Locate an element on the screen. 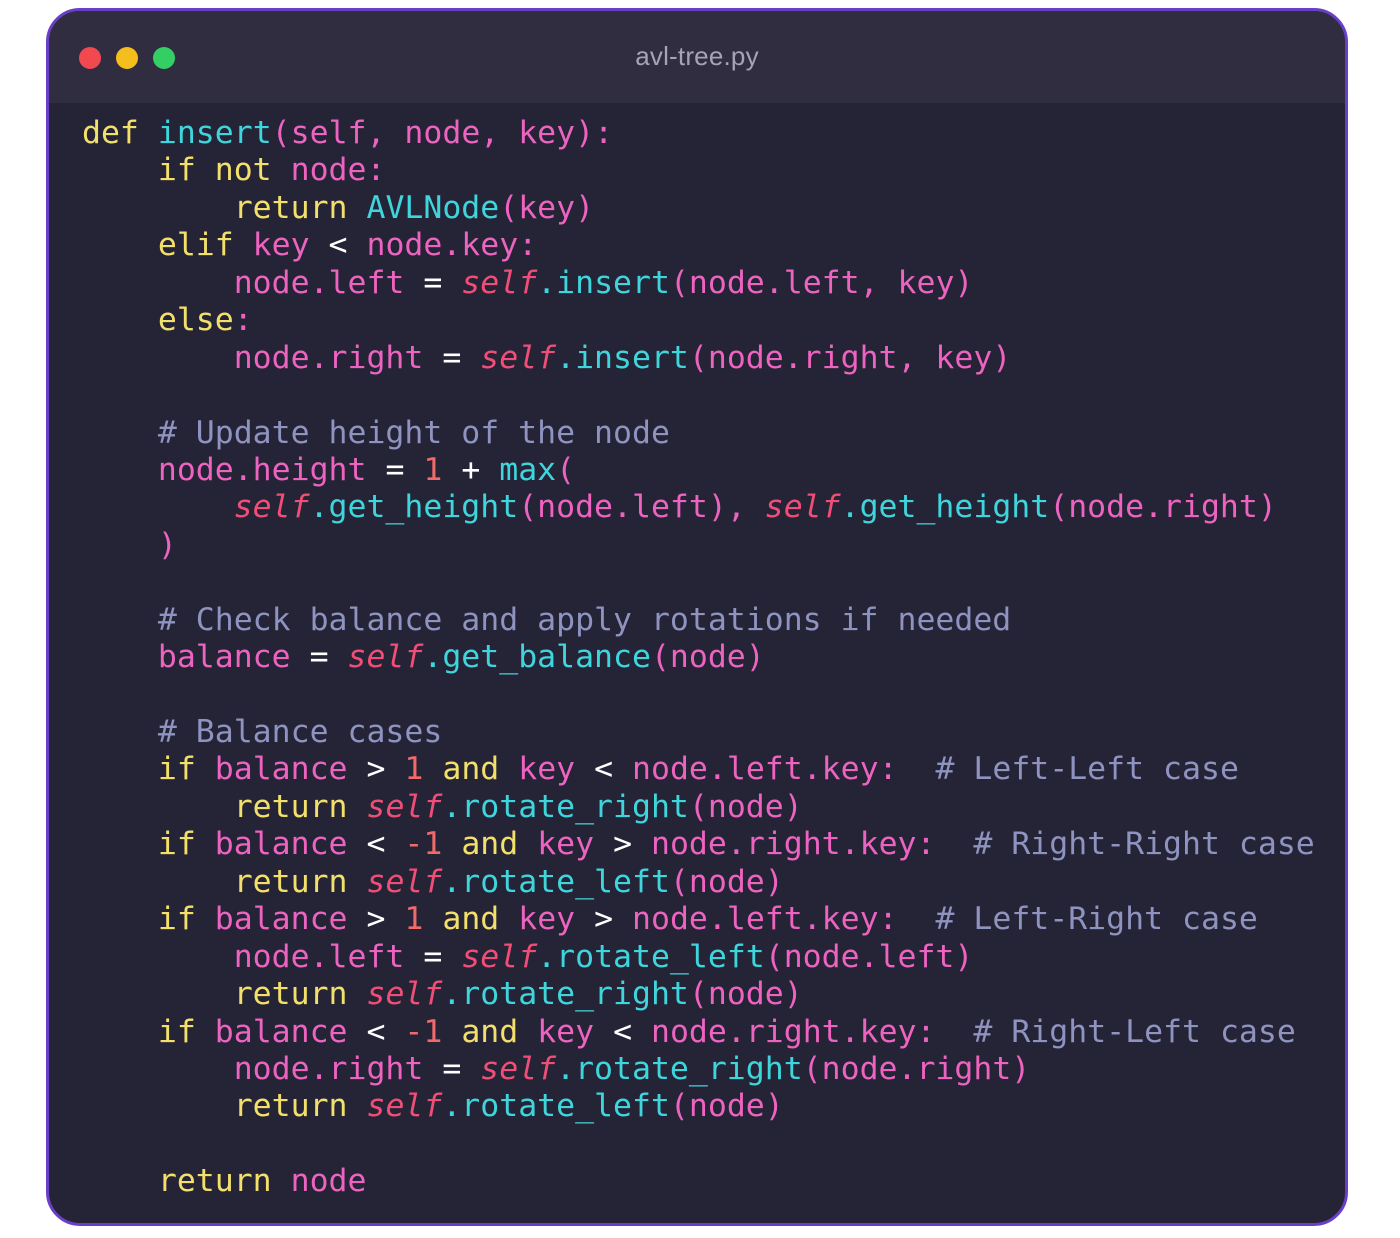 This screenshot has height=1238, width=1400. code-function-name: .insert is located at coordinates (603, 282).